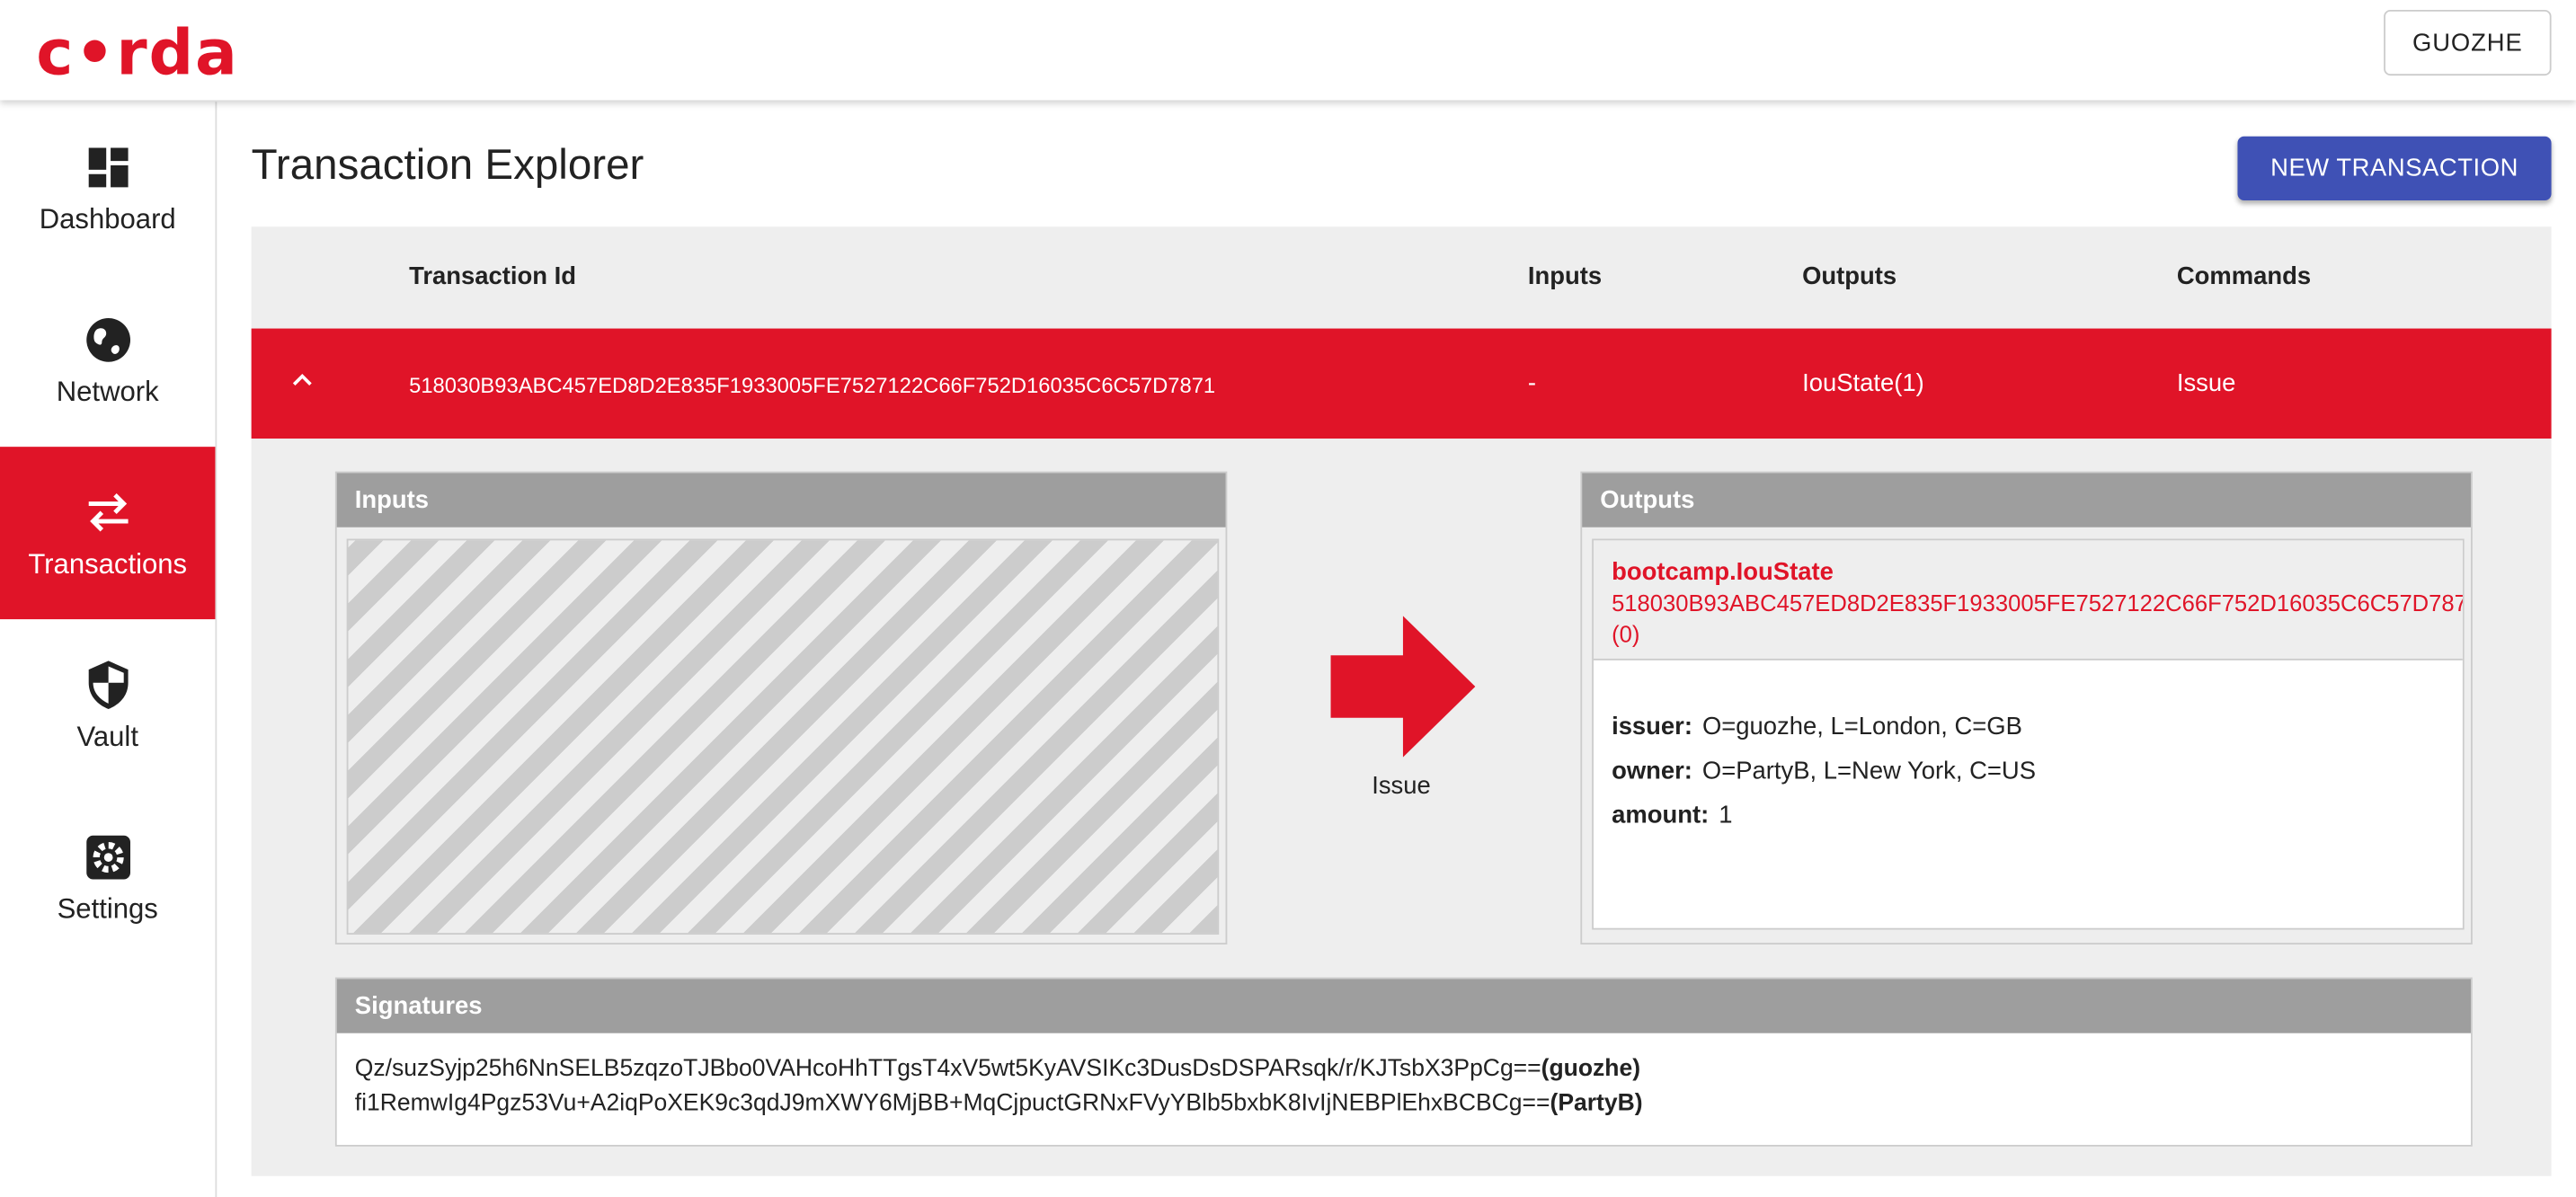 This screenshot has height=1197, width=2576. Describe the element at coordinates (2027, 500) in the screenshot. I see `outputs-panel-title: Outputs` at that location.